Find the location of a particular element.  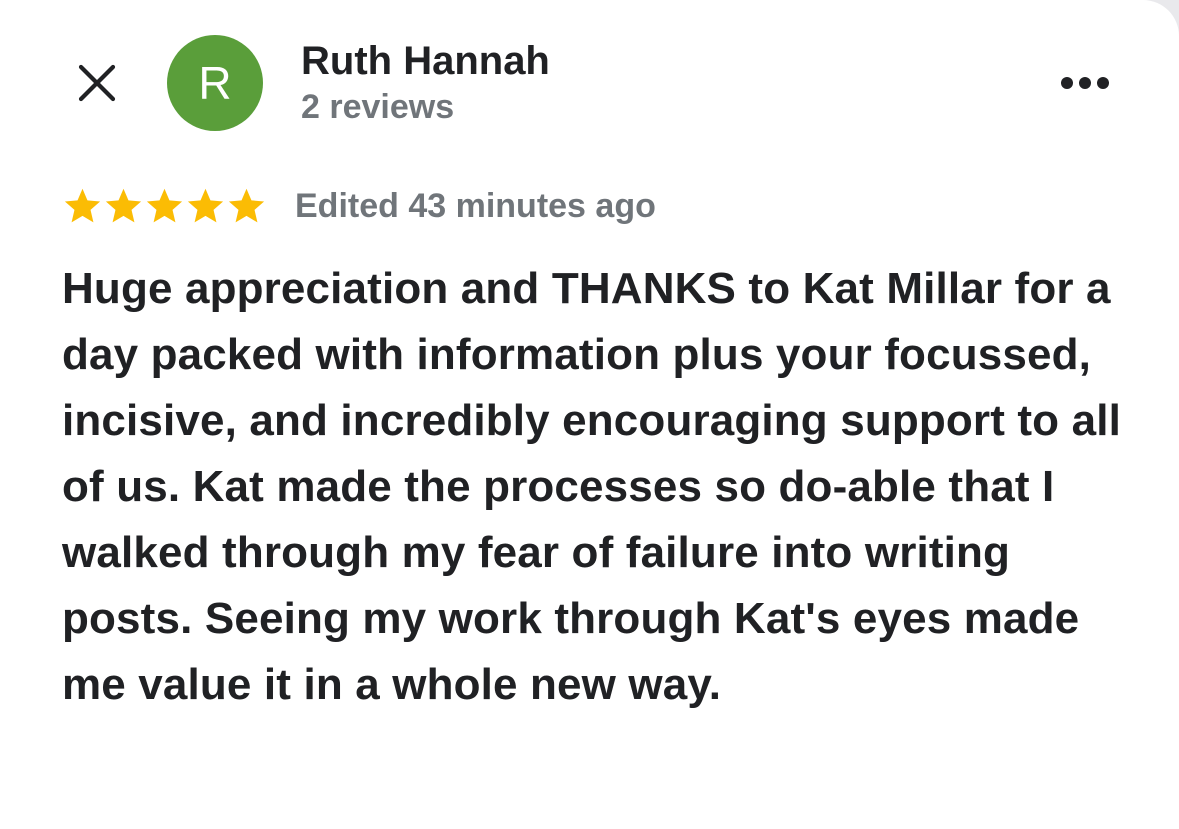

author-name: Ruth Hannah is located at coordinates (425, 61).